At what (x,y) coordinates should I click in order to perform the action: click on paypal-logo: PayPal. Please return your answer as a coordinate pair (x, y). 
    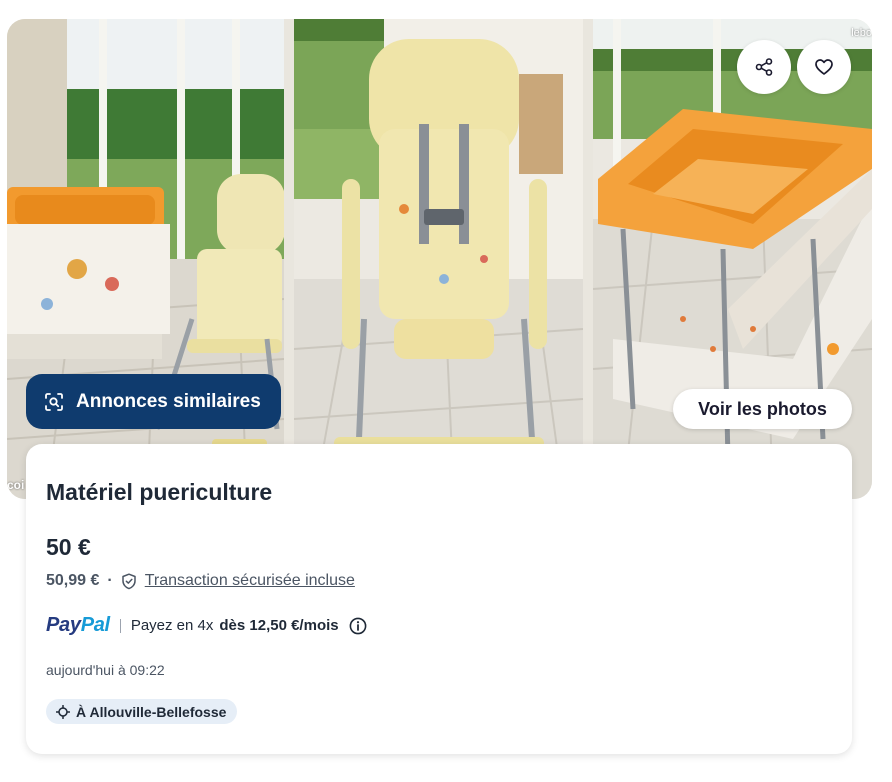
    Looking at the image, I should click on (78, 625).